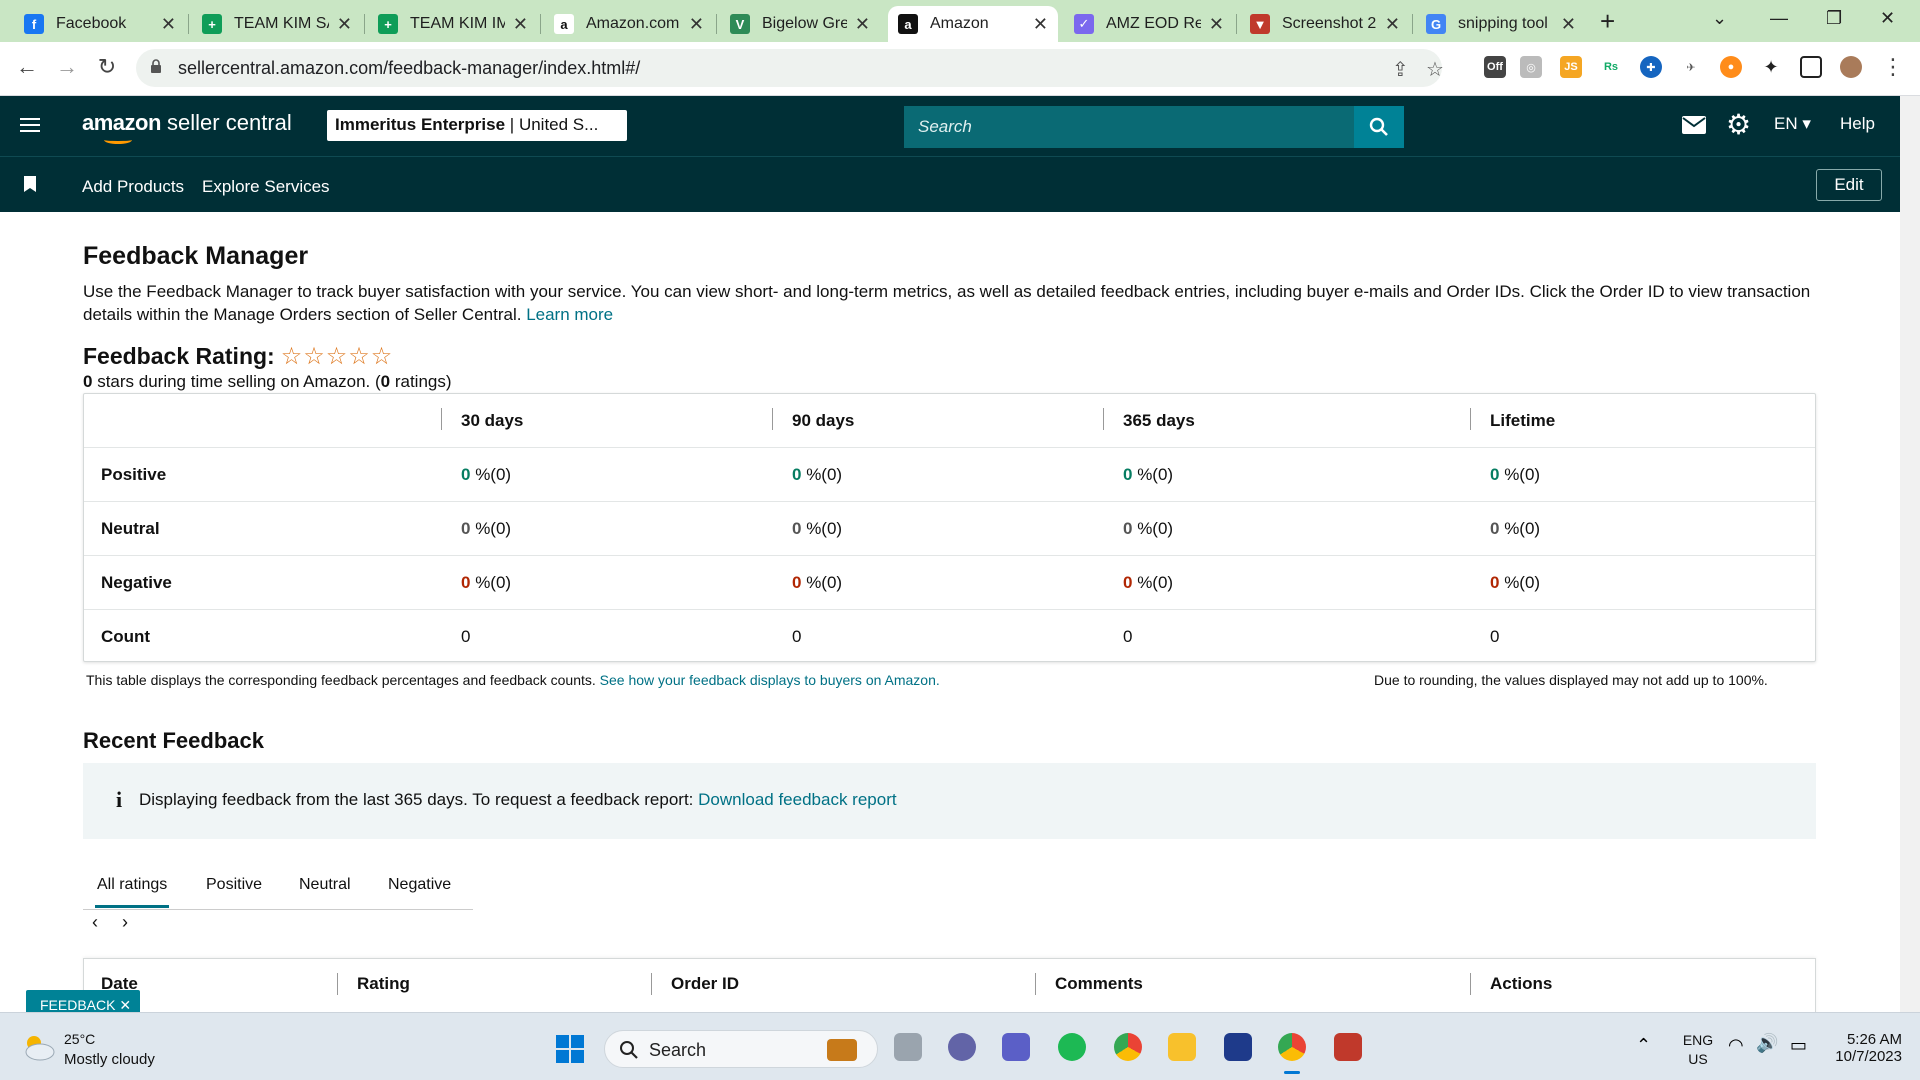  What do you see at coordinates (109, 1059) in the screenshot?
I see `weather-description: Mostly cloudy` at bounding box center [109, 1059].